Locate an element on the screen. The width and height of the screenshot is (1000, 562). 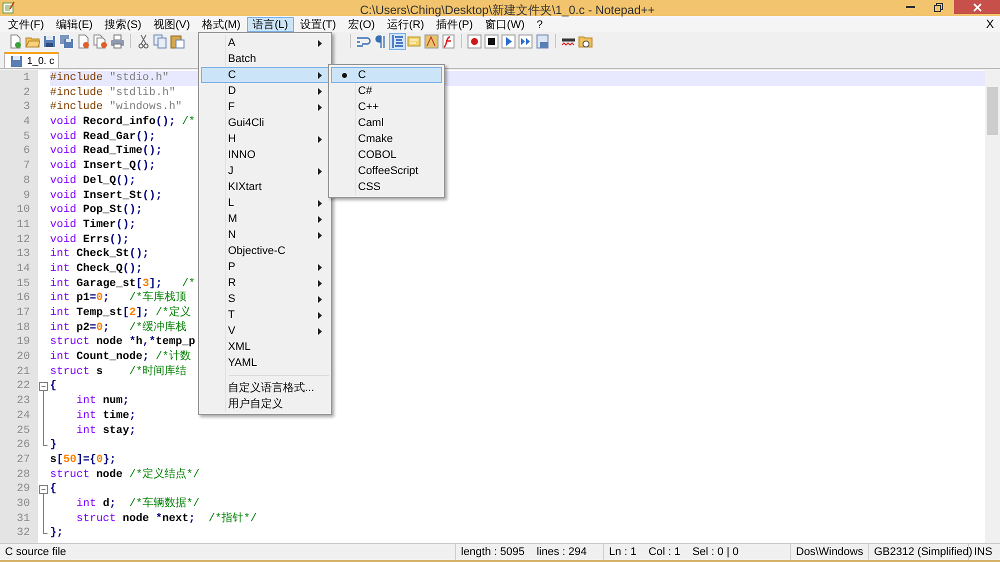
column-label: Col : 1 is located at coordinates (664, 552).